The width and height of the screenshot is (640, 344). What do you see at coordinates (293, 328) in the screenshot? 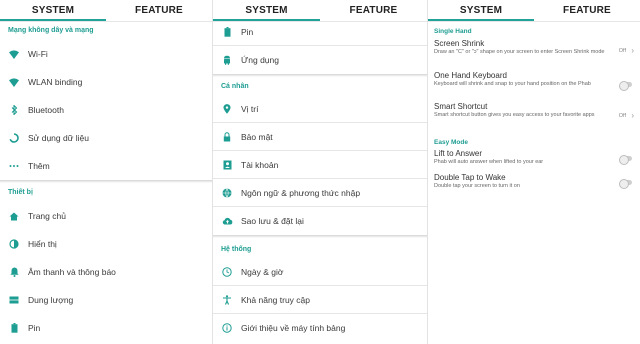
I see `settings-item-label: Giới thiệu về máy tính bảng` at bounding box center [293, 328].